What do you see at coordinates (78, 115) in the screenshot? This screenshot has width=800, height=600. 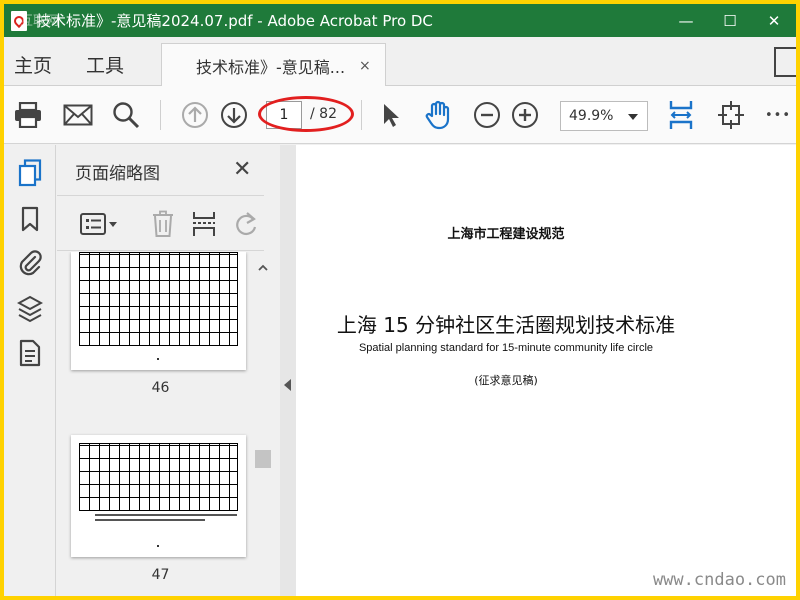 I see `email-icon` at bounding box center [78, 115].